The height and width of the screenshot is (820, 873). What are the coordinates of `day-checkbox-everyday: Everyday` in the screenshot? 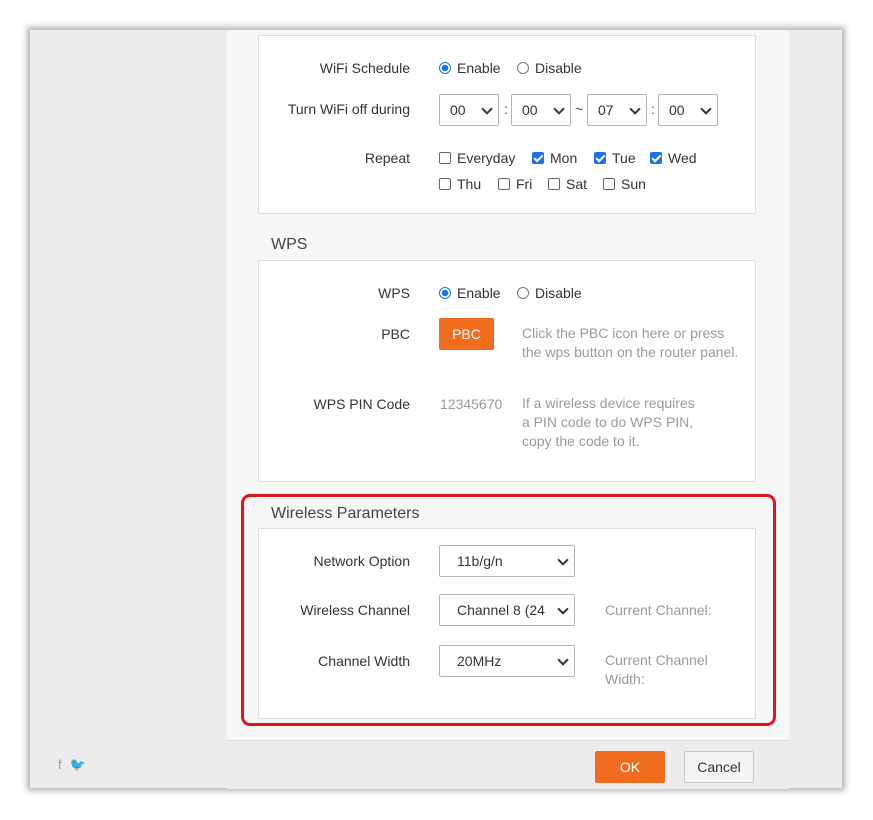 It's located at (477, 158).